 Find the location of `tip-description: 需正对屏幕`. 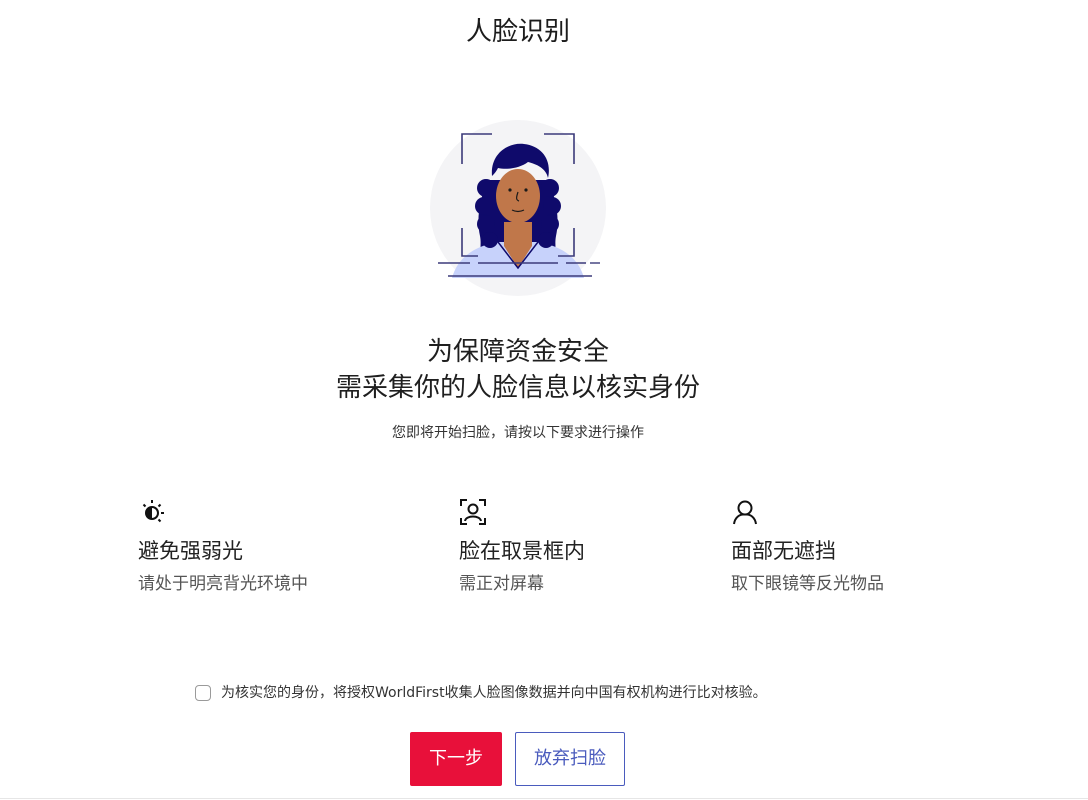

tip-description: 需正对屏幕 is located at coordinates (501, 584).